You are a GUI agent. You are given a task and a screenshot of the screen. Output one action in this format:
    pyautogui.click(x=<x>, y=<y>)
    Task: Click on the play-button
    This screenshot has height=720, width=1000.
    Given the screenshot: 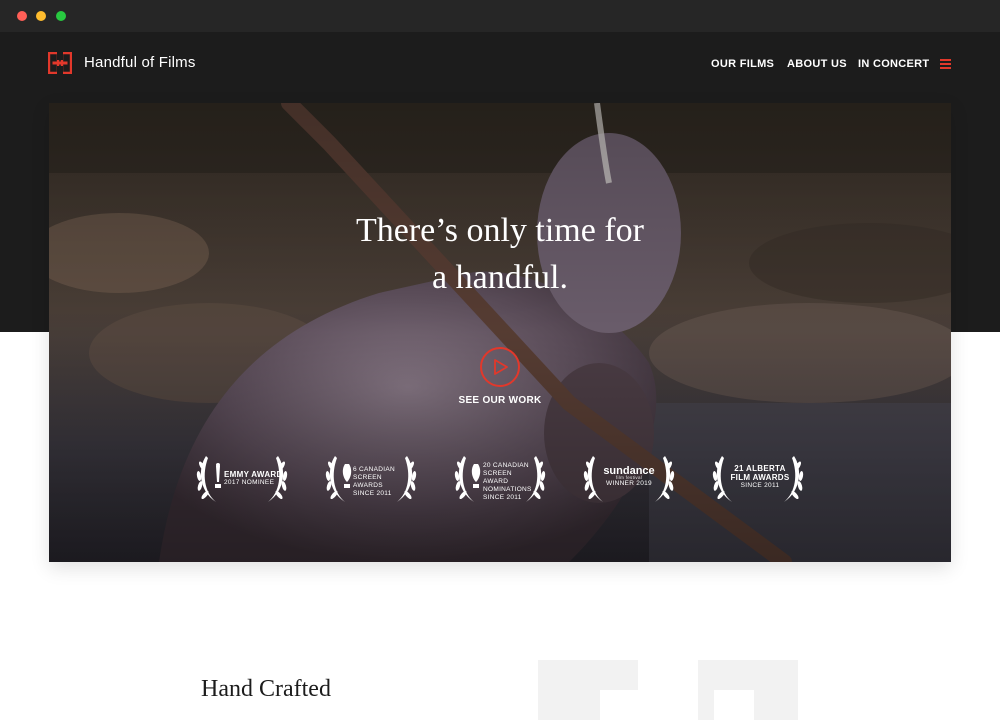 What is the action you would take?
    pyautogui.click(x=500, y=367)
    